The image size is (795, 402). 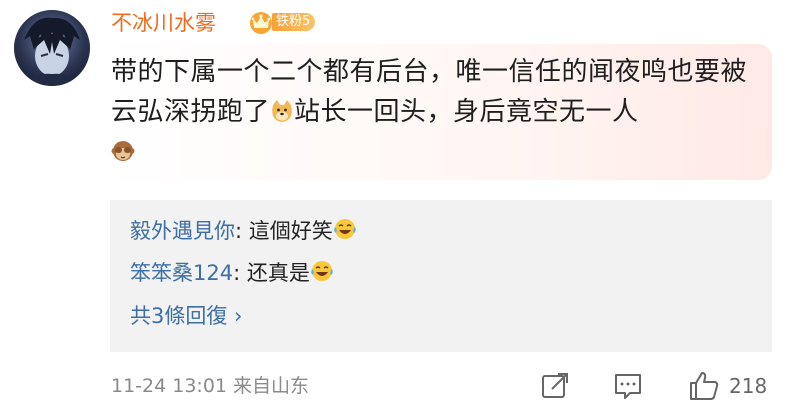 What do you see at coordinates (290, 231) in the screenshot?
I see `reply-text: 這個好笑` at bounding box center [290, 231].